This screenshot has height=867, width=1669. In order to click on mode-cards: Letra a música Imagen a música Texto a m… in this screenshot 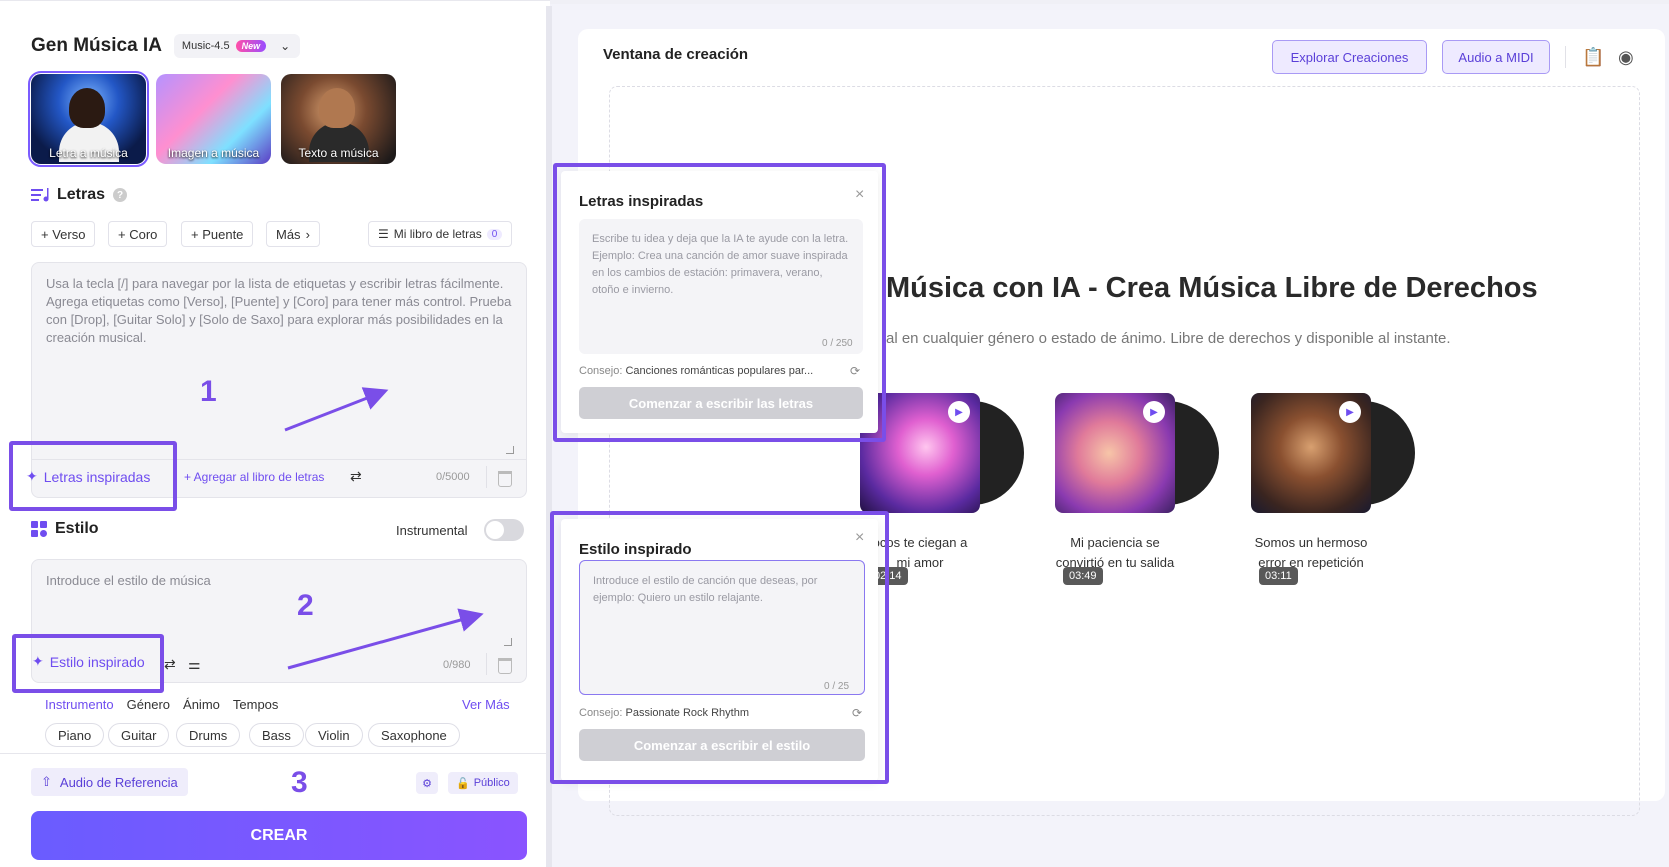, I will do `click(212, 119)`.